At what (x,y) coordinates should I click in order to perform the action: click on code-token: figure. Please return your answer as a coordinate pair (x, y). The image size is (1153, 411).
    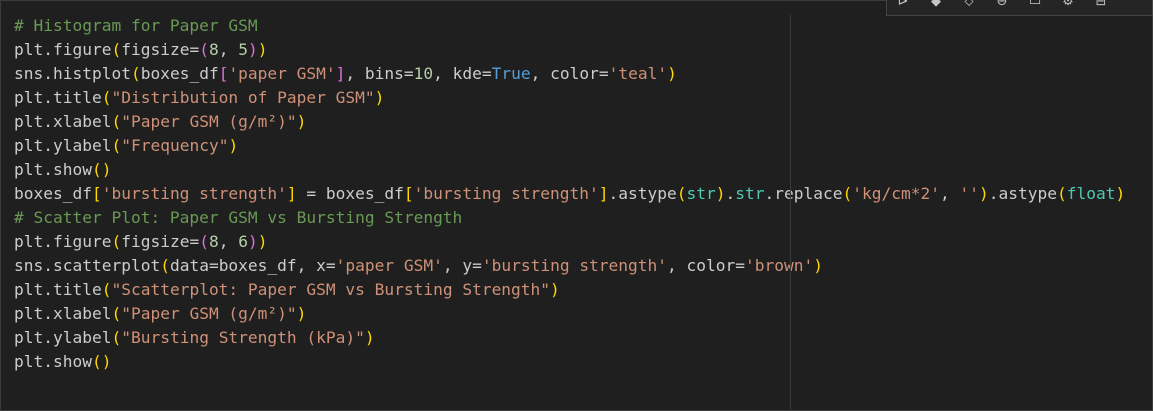
    Looking at the image, I should click on (82, 49).